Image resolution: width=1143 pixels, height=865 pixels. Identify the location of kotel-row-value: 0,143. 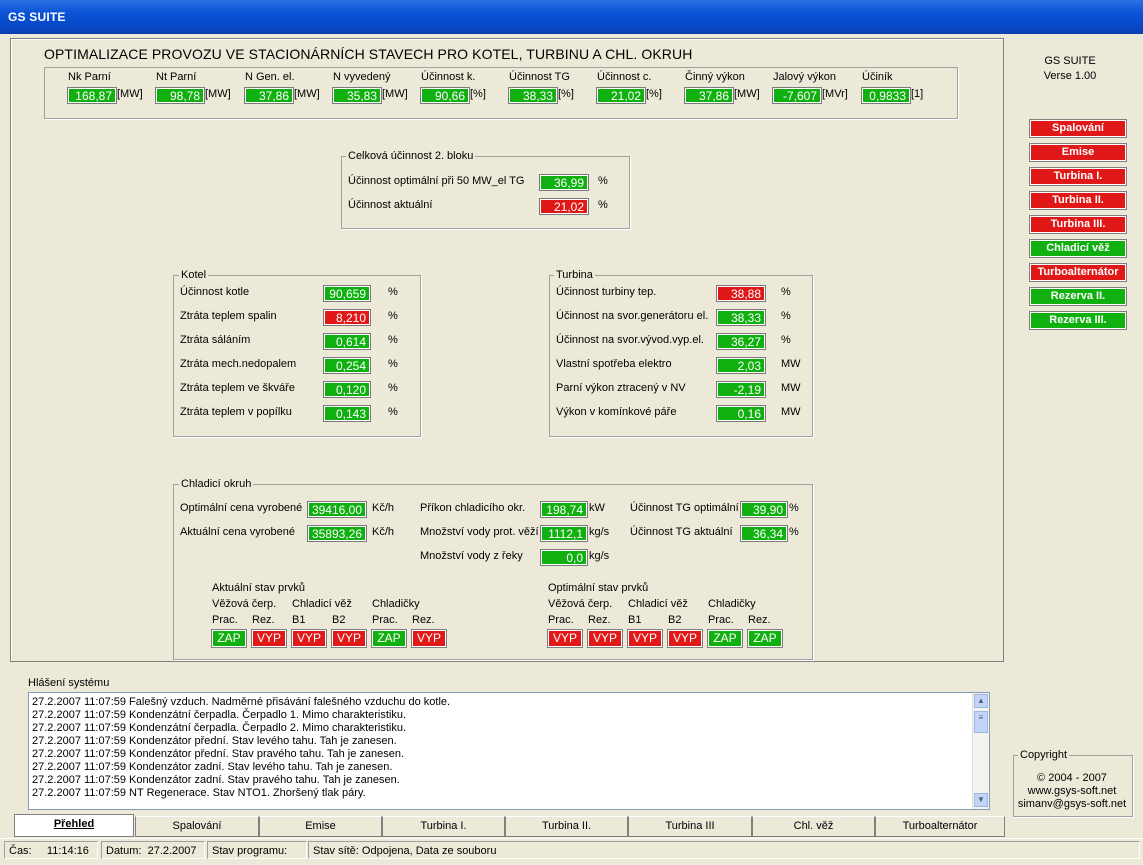
(347, 413).